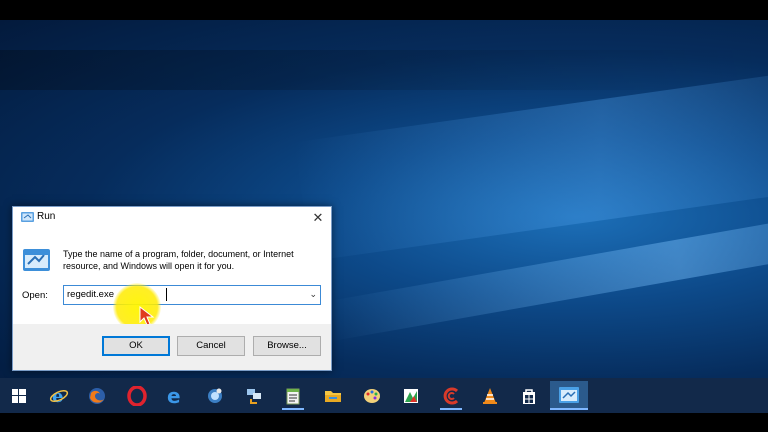  I want to click on open-combobox: regedit.exe ⌄, so click(192, 295).